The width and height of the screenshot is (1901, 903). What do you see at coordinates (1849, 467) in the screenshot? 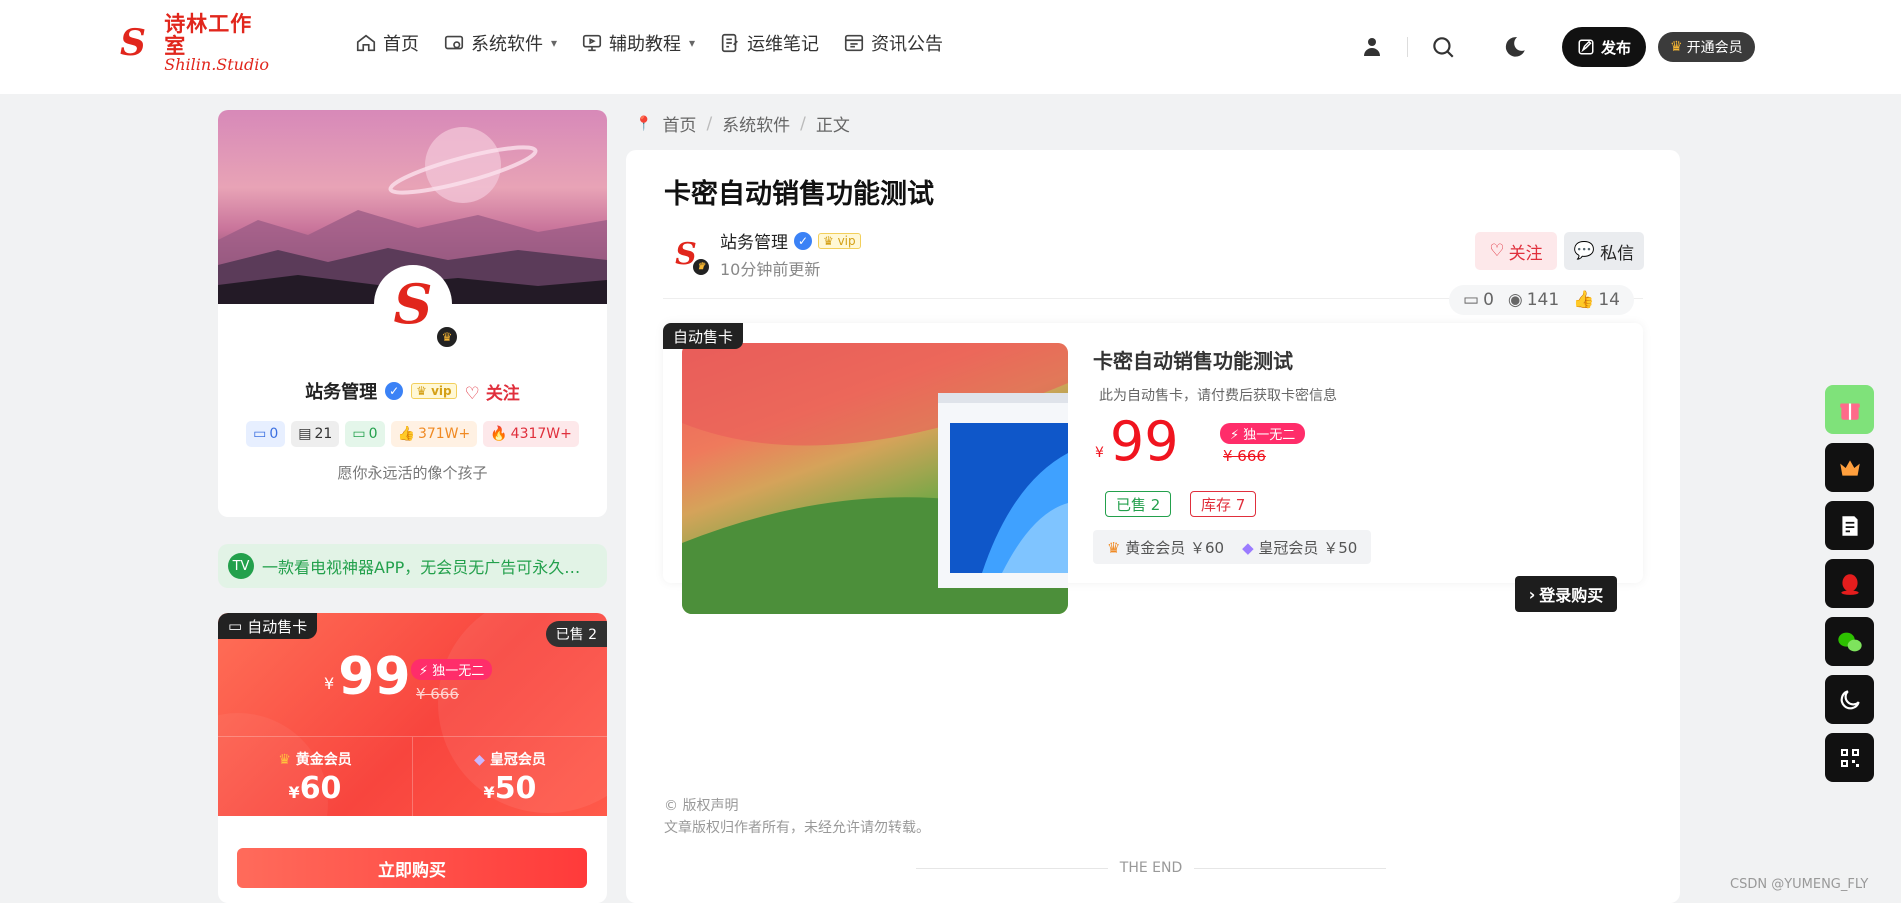
I see `vip-crown-icon` at bounding box center [1849, 467].